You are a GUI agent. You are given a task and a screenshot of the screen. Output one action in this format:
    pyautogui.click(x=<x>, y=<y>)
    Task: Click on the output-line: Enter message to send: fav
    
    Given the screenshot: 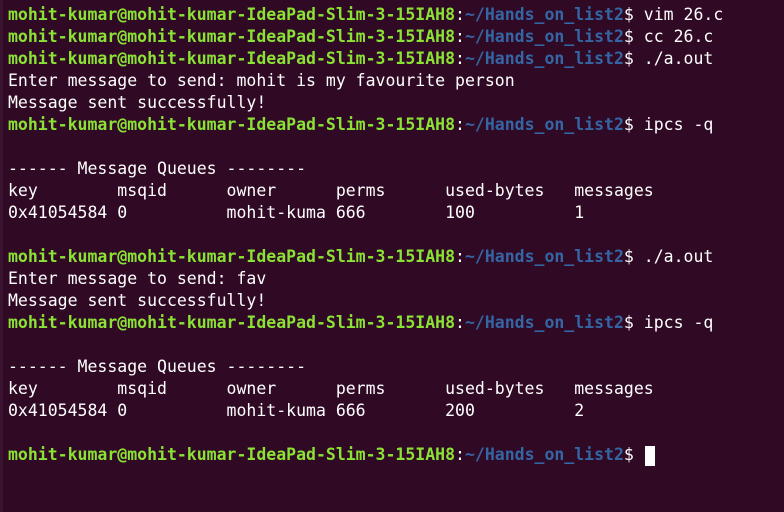 What is the action you would take?
    pyautogui.click(x=396, y=279)
    